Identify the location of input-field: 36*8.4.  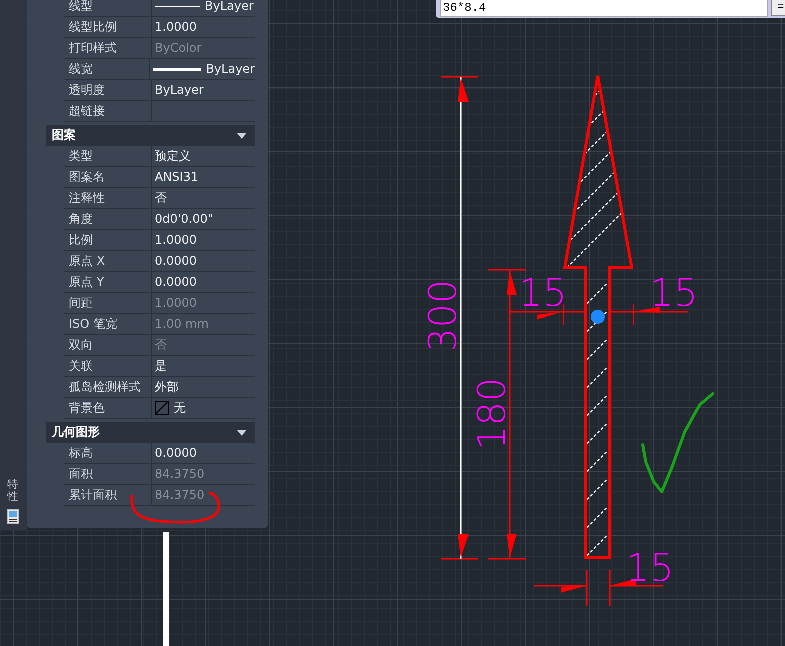
(604, 8).